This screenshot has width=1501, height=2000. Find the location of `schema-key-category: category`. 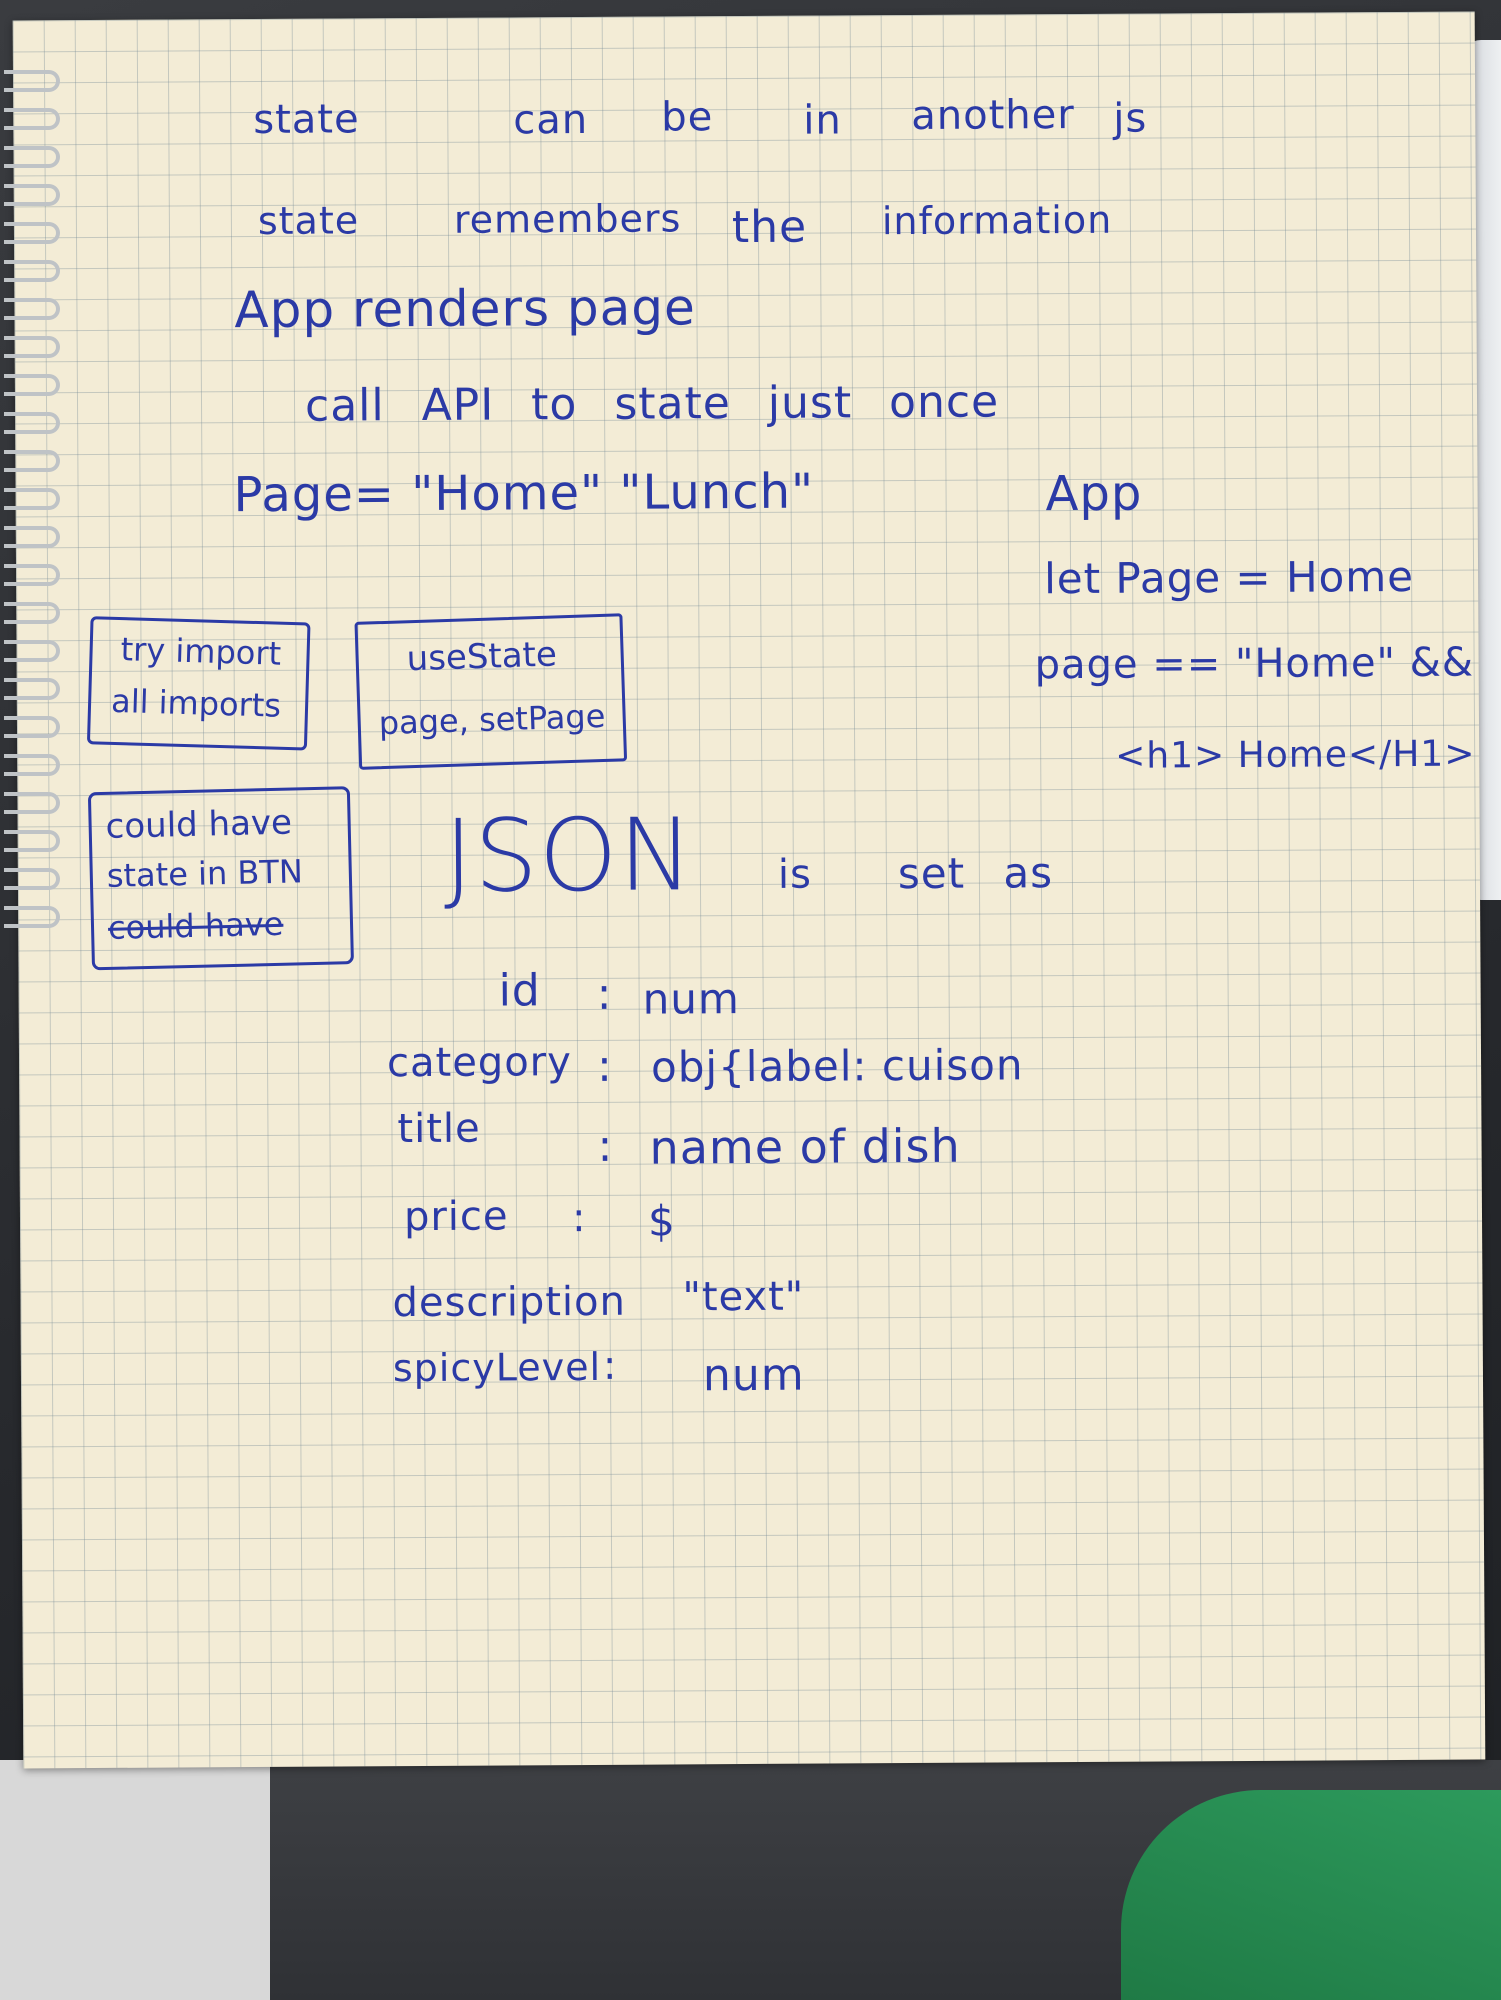

schema-key-category: category is located at coordinates (479, 1063).